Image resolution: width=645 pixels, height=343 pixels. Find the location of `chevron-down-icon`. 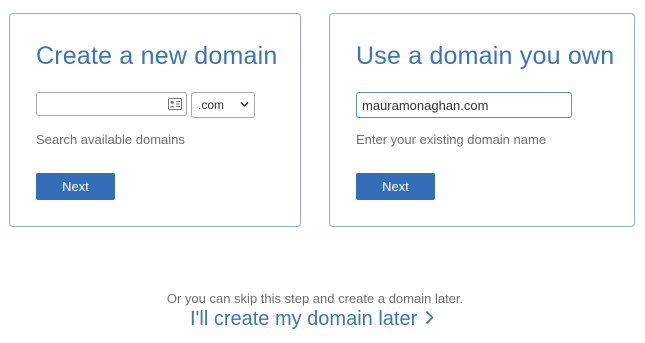

chevron-down-icon is located at coordinates (244, 104).